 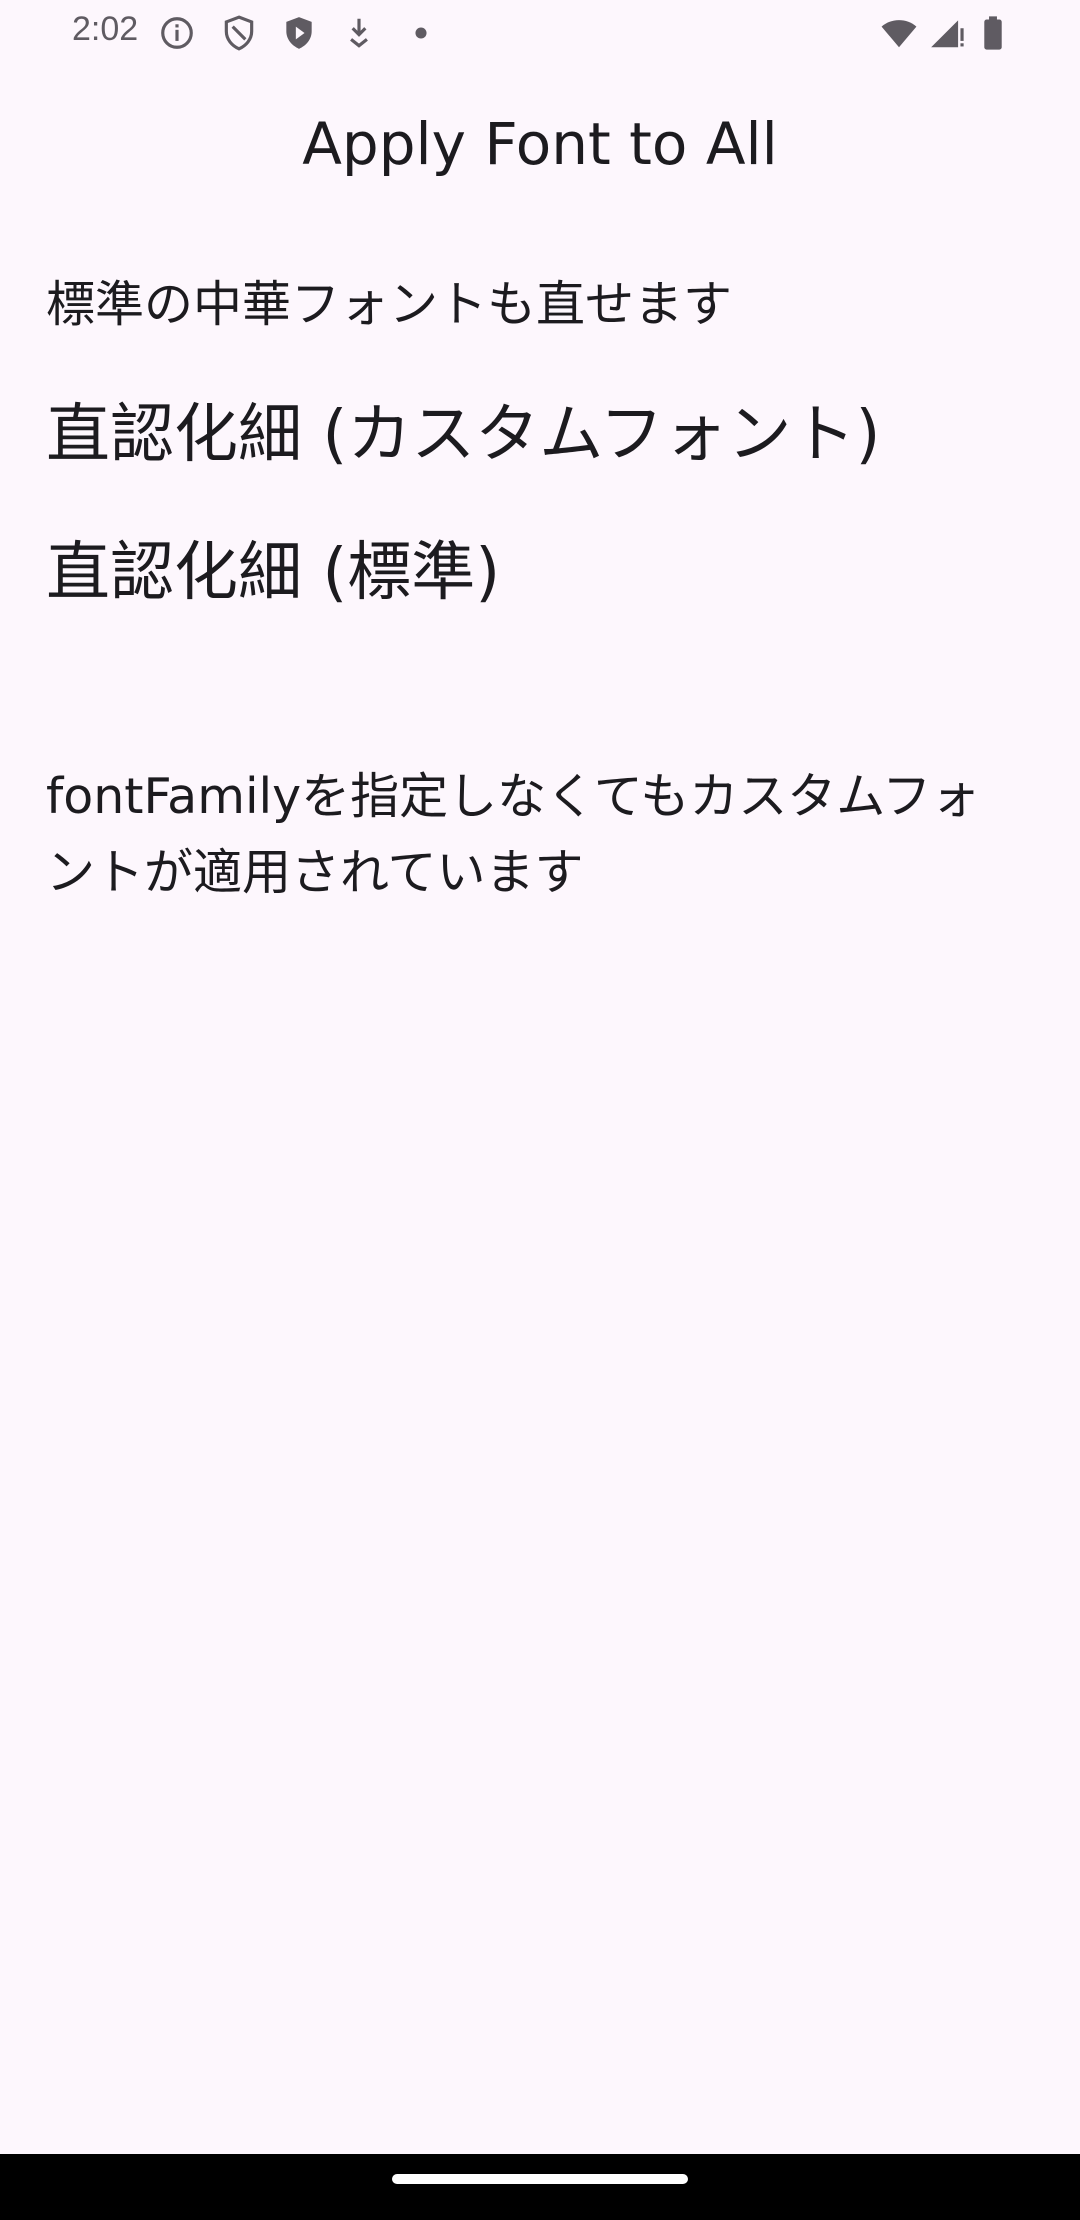 I want to click on battery-icon, so click(x=993, y=33).